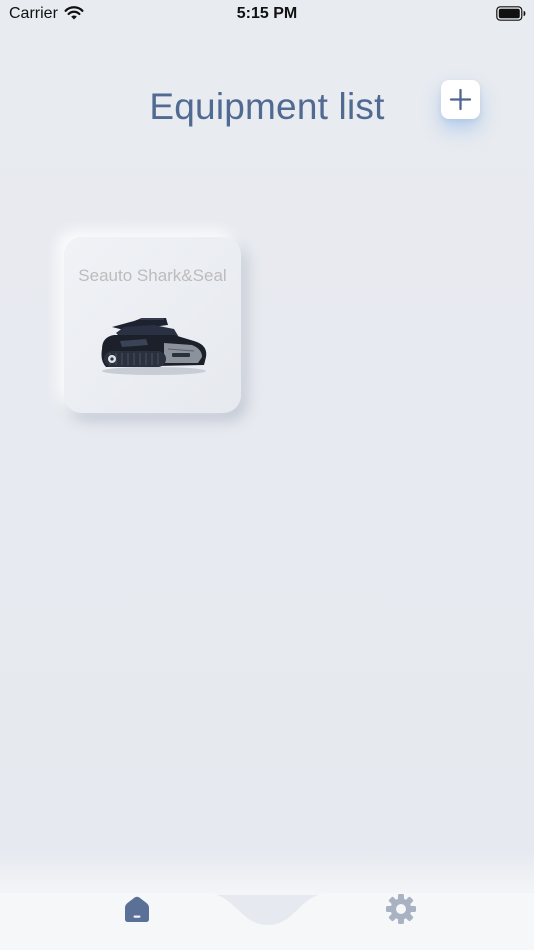 The image size is (534, 950). I want to click on tab-bar, so click(267, 900).